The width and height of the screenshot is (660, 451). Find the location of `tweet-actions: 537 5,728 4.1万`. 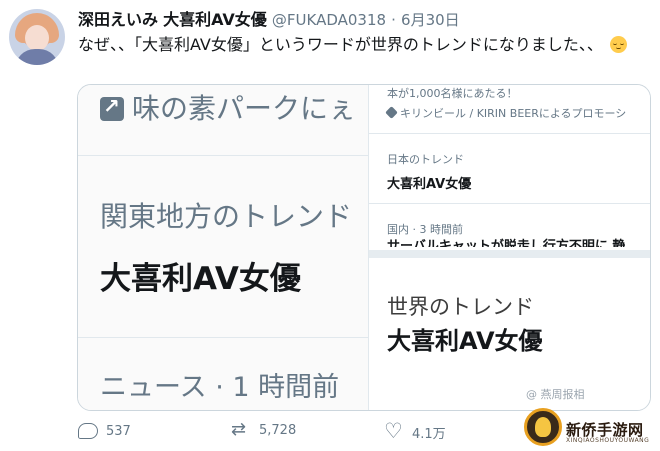

tweet-actions: 537 5,728 4.1万 is located at coordinates (278, 433).